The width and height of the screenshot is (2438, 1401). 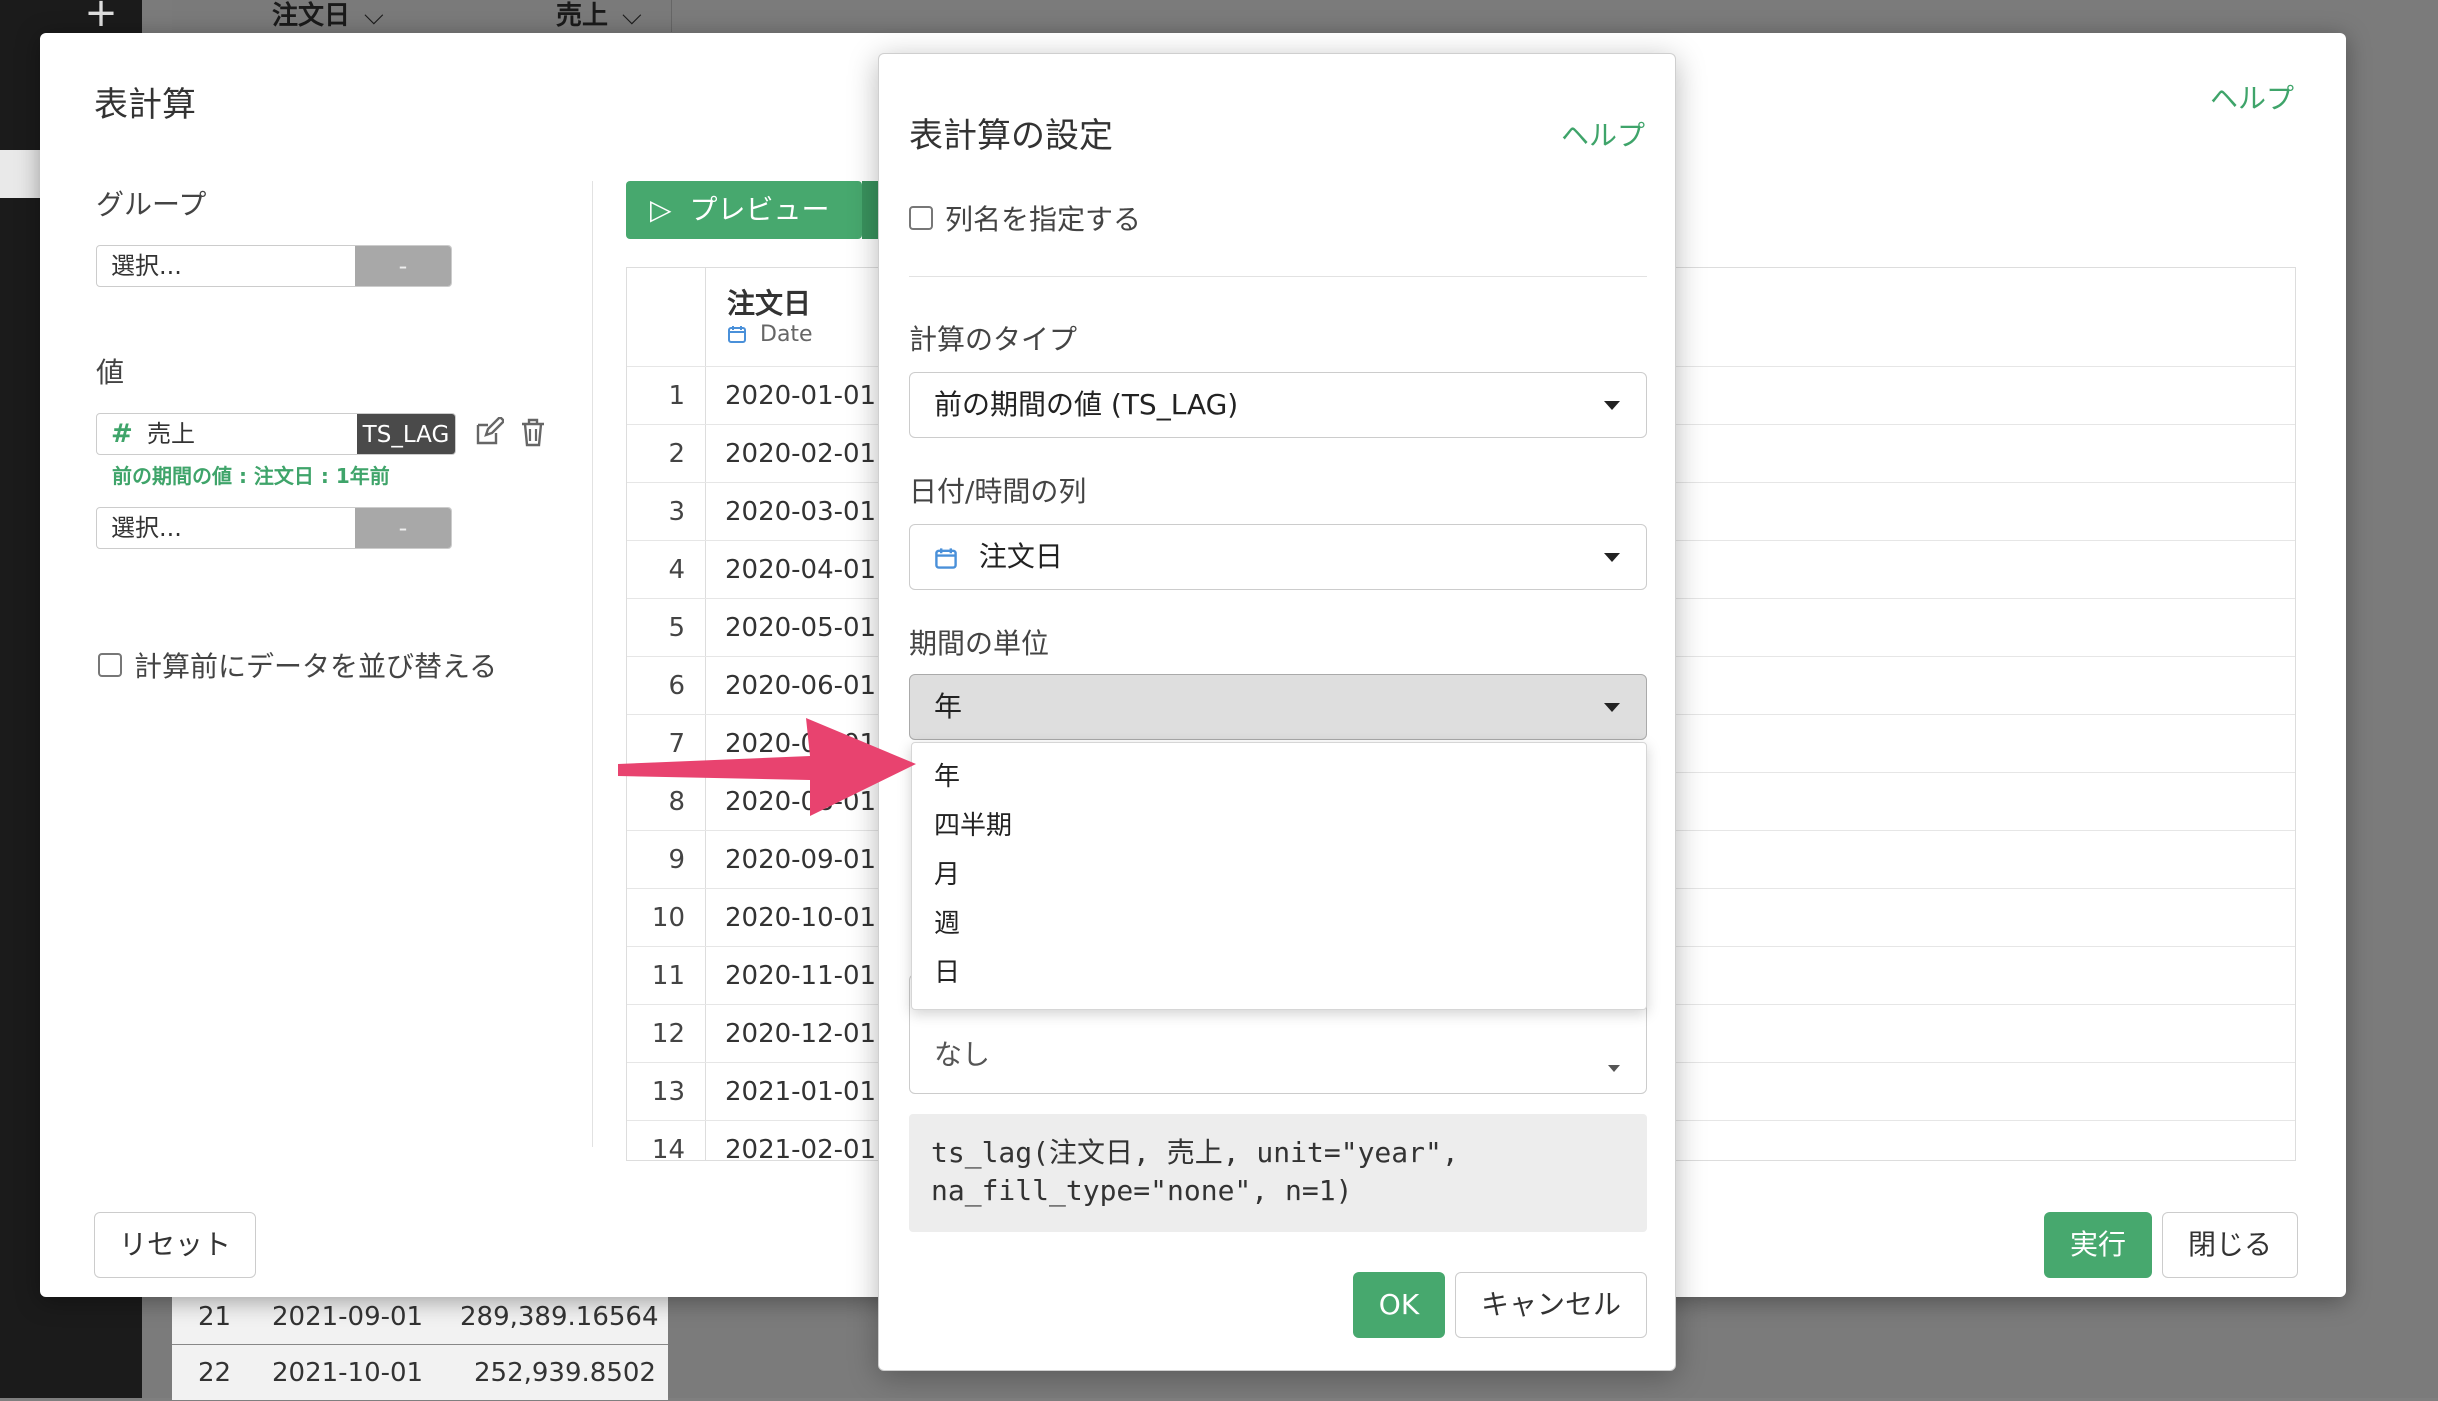 I want to click on calc-type-dropdown: 前の期間の値 (TS_LAG), so click(x=1278, y=405).